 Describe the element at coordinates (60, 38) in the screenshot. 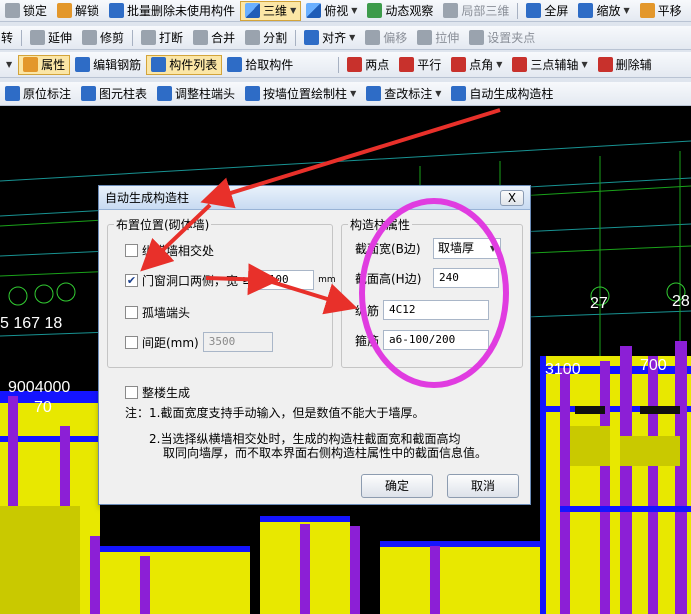

I see `extend-label: 延伸` at that location.